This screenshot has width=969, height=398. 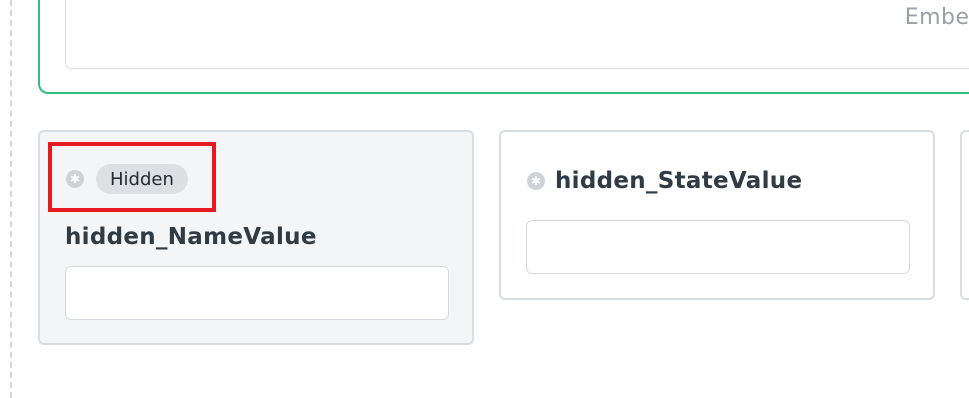 What do you see at coordinates (679, 181) in the screenshot?
I see `hidden-state-field-label: hidden_StateValue` at bounding box center [679, 181].